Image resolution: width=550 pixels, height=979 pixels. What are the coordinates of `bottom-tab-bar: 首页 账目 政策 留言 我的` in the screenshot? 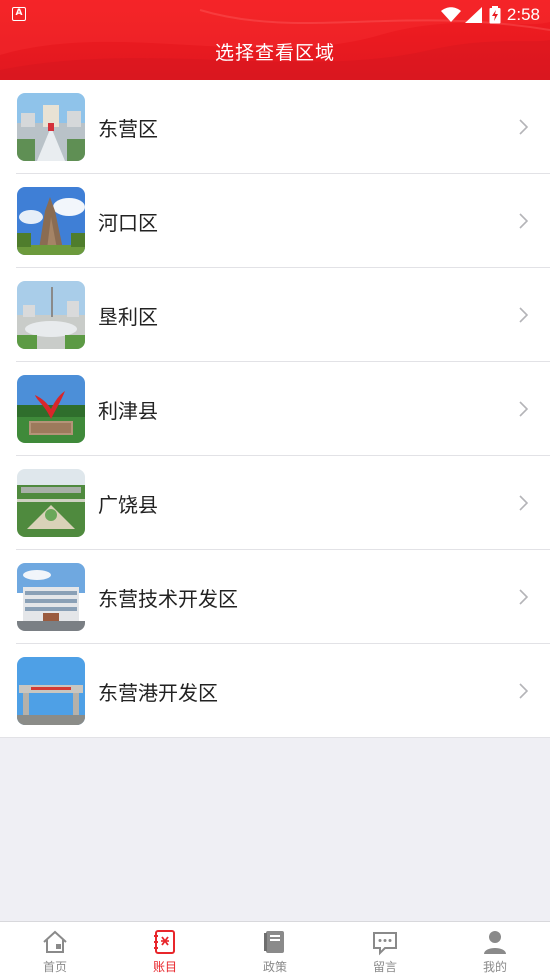 It's located at (275, 950).